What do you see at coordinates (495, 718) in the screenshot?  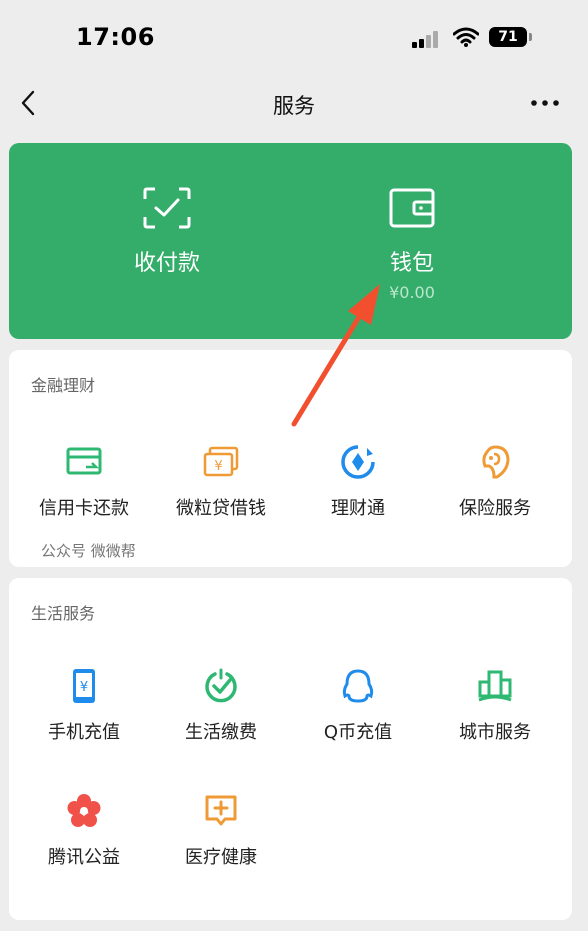 I see `city-service-button: 城市服务` at bounding box center [495, 718].